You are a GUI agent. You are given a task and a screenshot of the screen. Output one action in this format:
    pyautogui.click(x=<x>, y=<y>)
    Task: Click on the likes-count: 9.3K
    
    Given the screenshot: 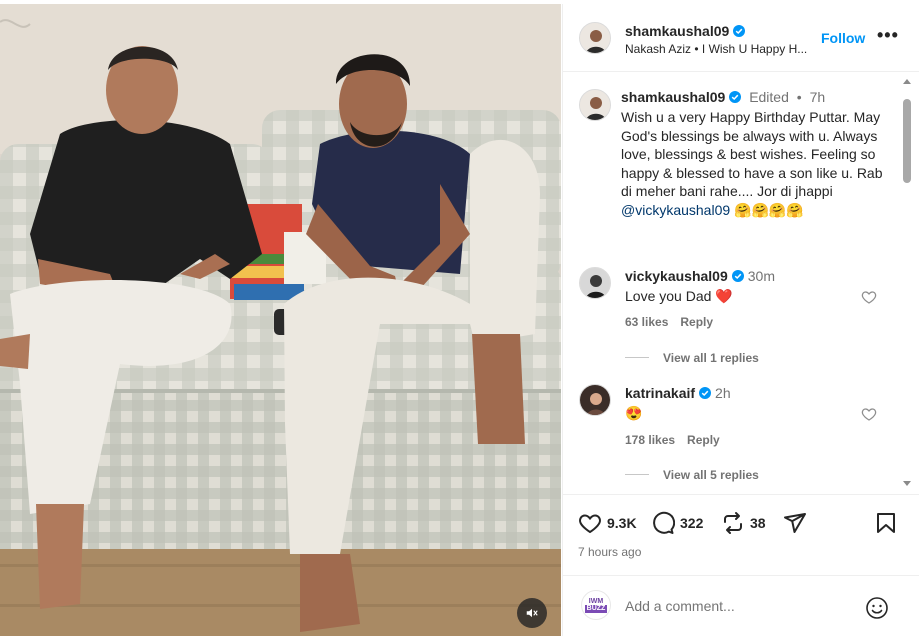 What is the action you would take?
    pyautogui.click(x=622, y=523)
    